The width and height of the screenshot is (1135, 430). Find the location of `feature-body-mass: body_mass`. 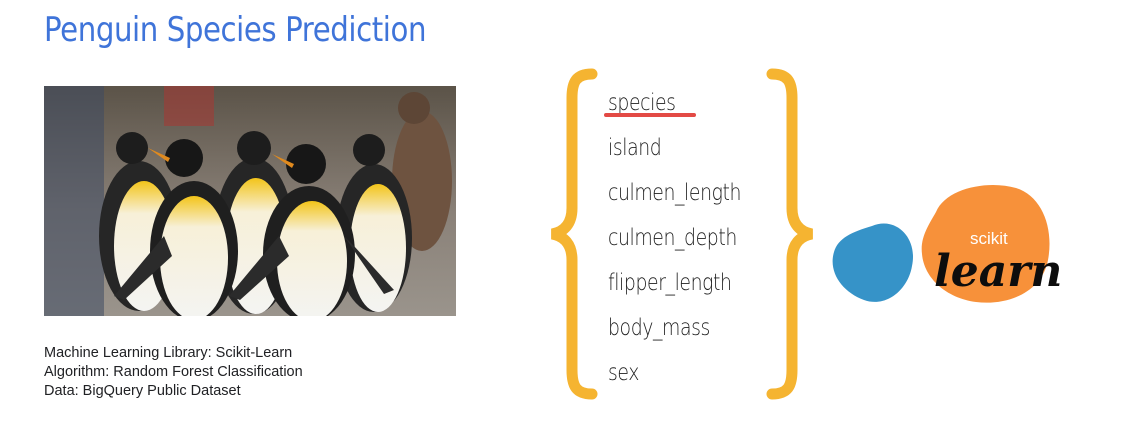

feature-body-mass: body_mass is located at coordinates (659, 328).